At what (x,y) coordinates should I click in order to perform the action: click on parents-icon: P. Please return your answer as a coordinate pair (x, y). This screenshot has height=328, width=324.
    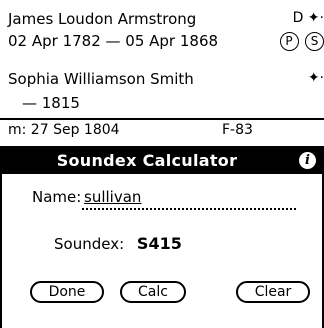
    Looking at the image, I should click on (289, 41).